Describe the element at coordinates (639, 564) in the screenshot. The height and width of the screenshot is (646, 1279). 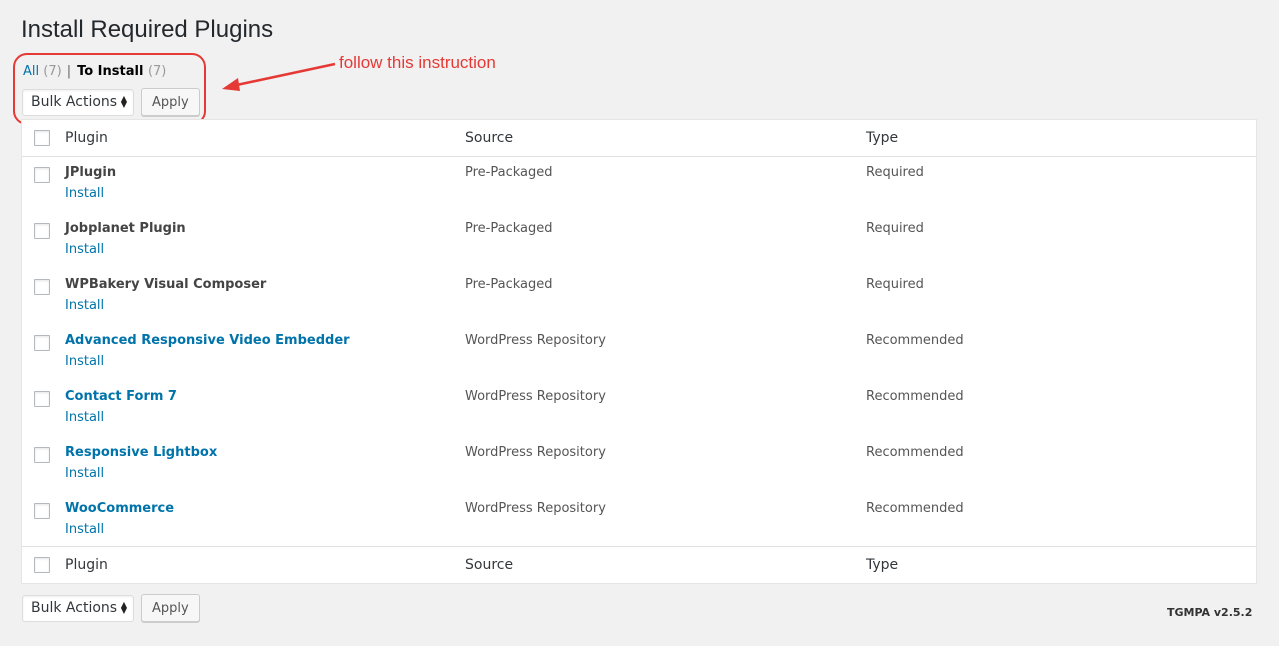
I see `table-footer: Plugin Source Type` at that location.